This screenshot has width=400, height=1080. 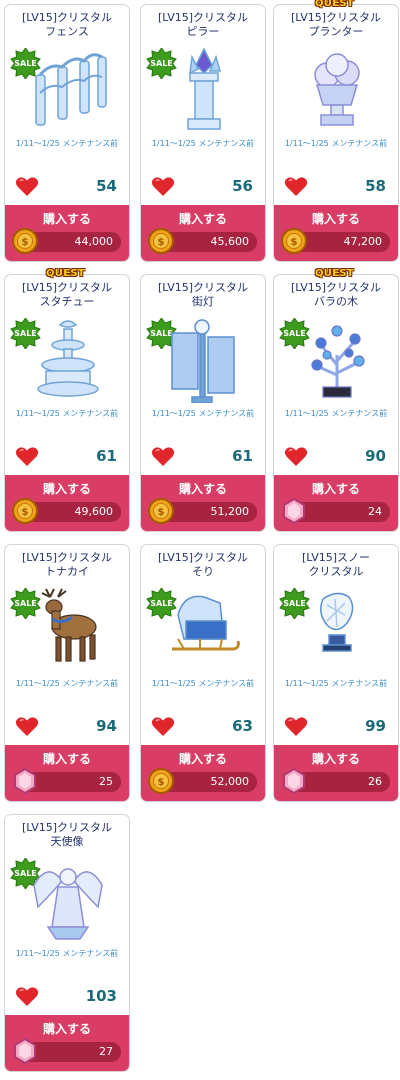 I want to click on item-title: [LV15]クリスタル トナカイ, so click(x=67, y=565).